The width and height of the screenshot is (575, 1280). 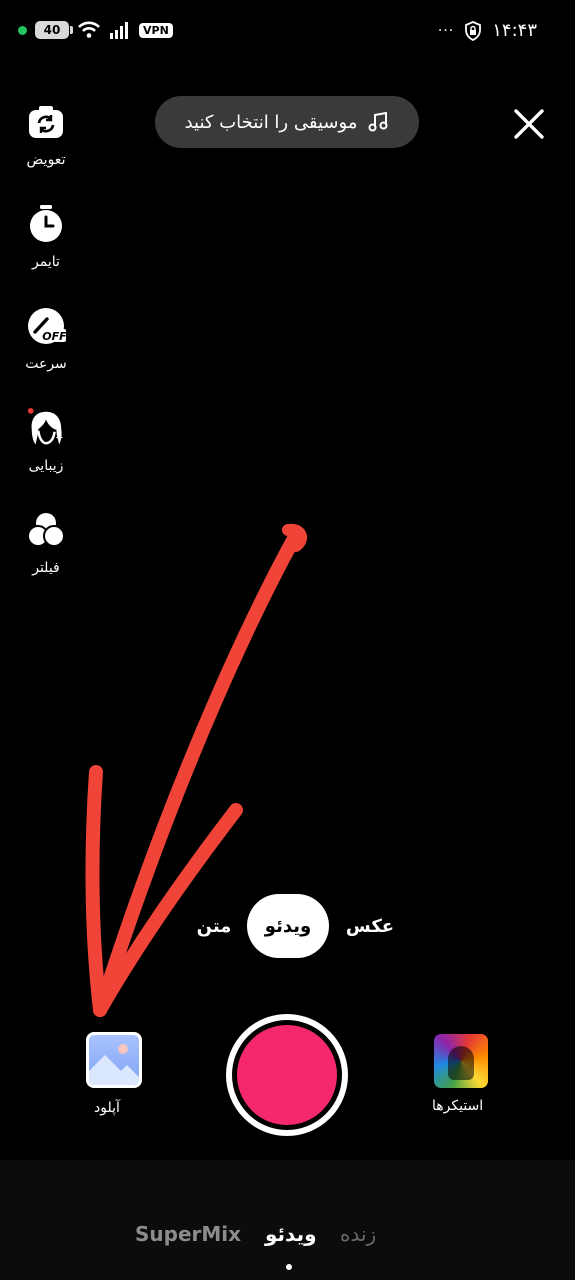 What do you see at coordinates (514, 30) in the screenshot?
I see `status-time: ۱۴:۴۳` at bounding box center [514, 30].